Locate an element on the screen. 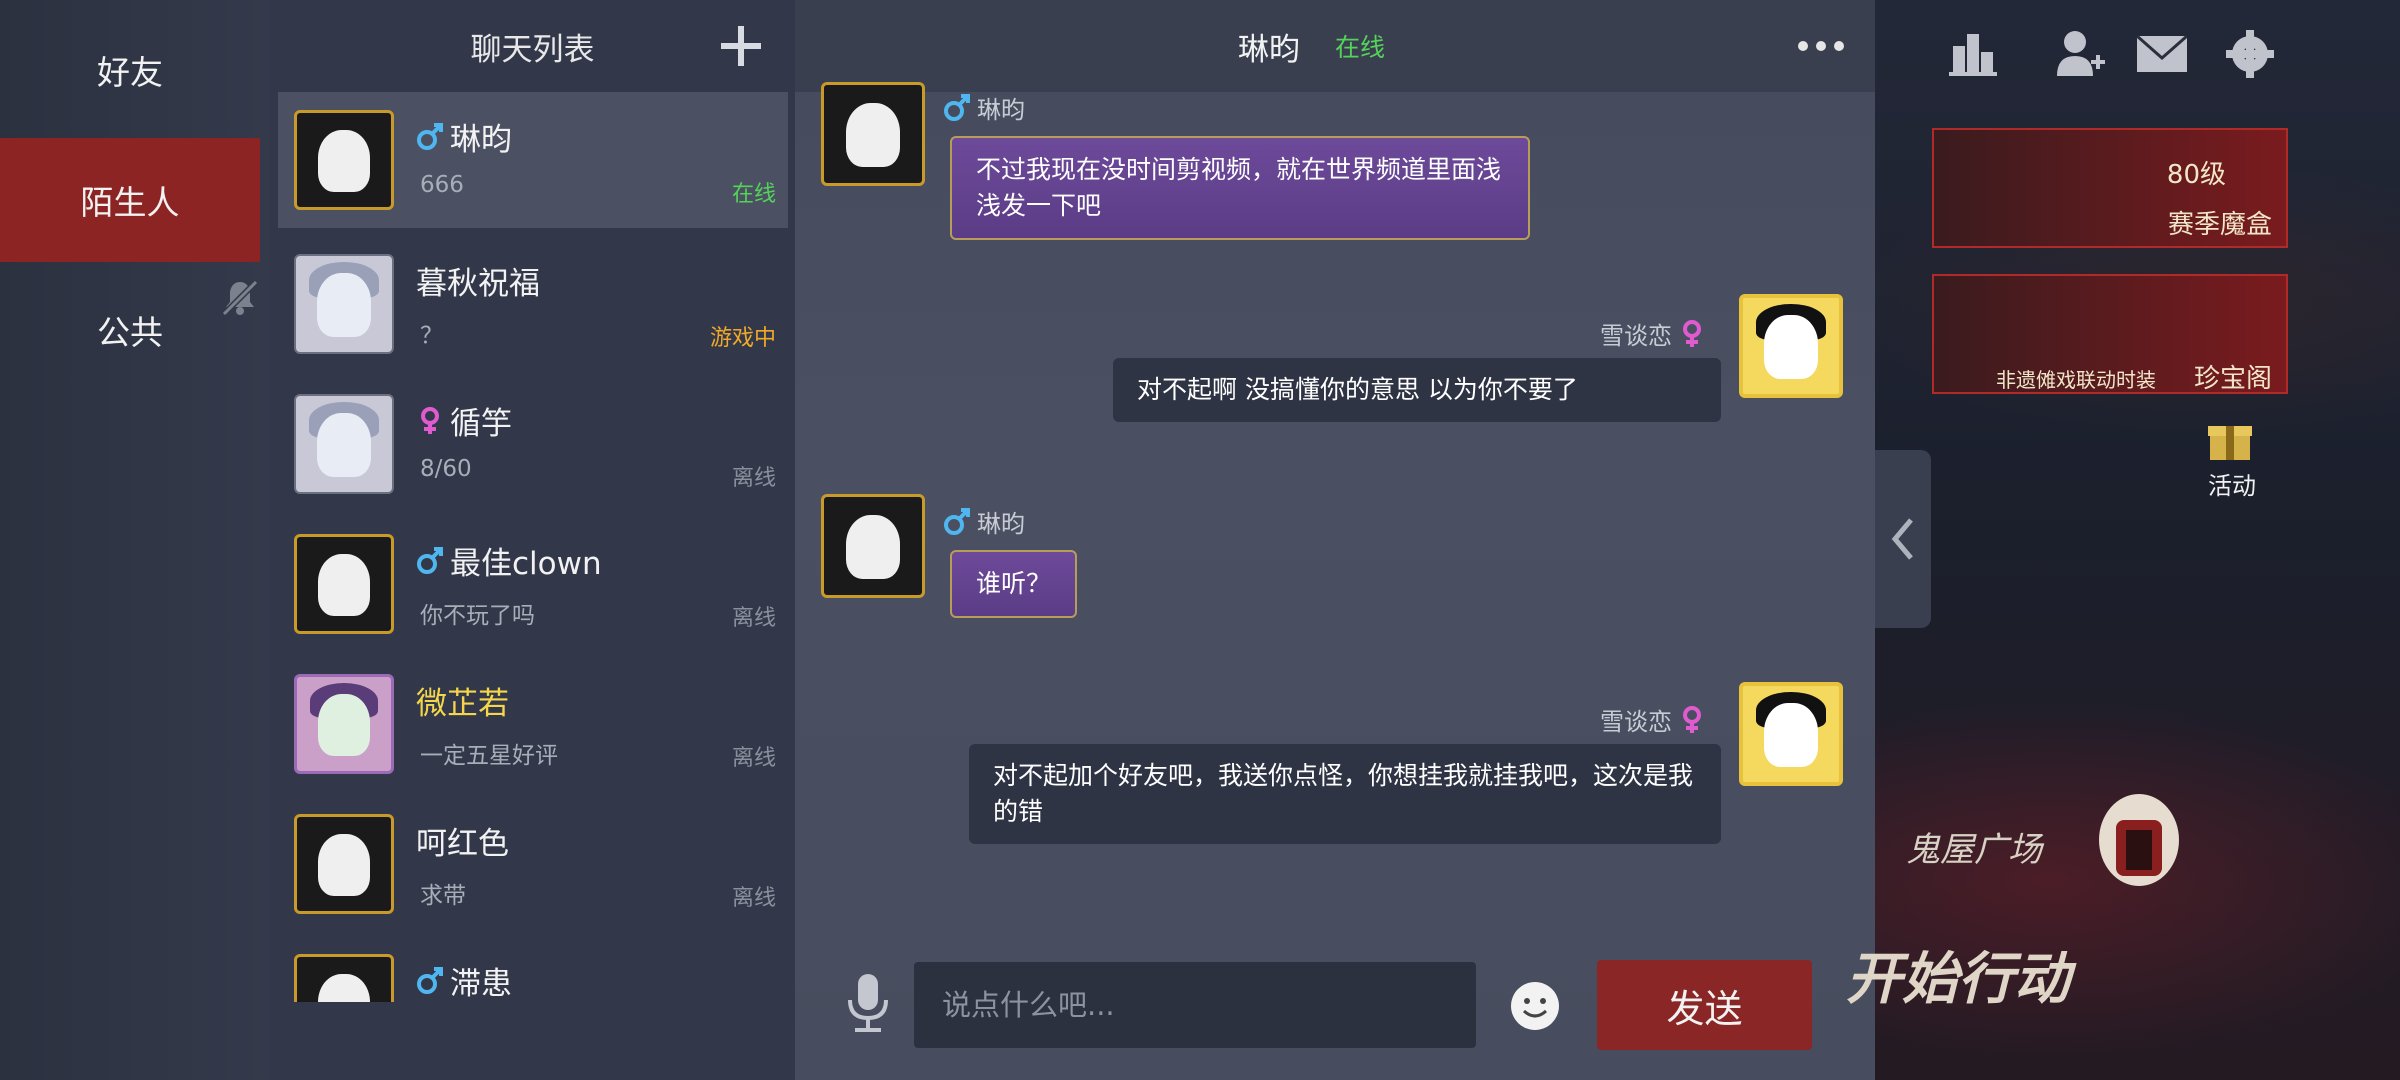 The image size is (2400, 1080). message-bubble: 对不起啊 没搞懂你的意思 以为你不要了 is located at coordinates (1417, 390).